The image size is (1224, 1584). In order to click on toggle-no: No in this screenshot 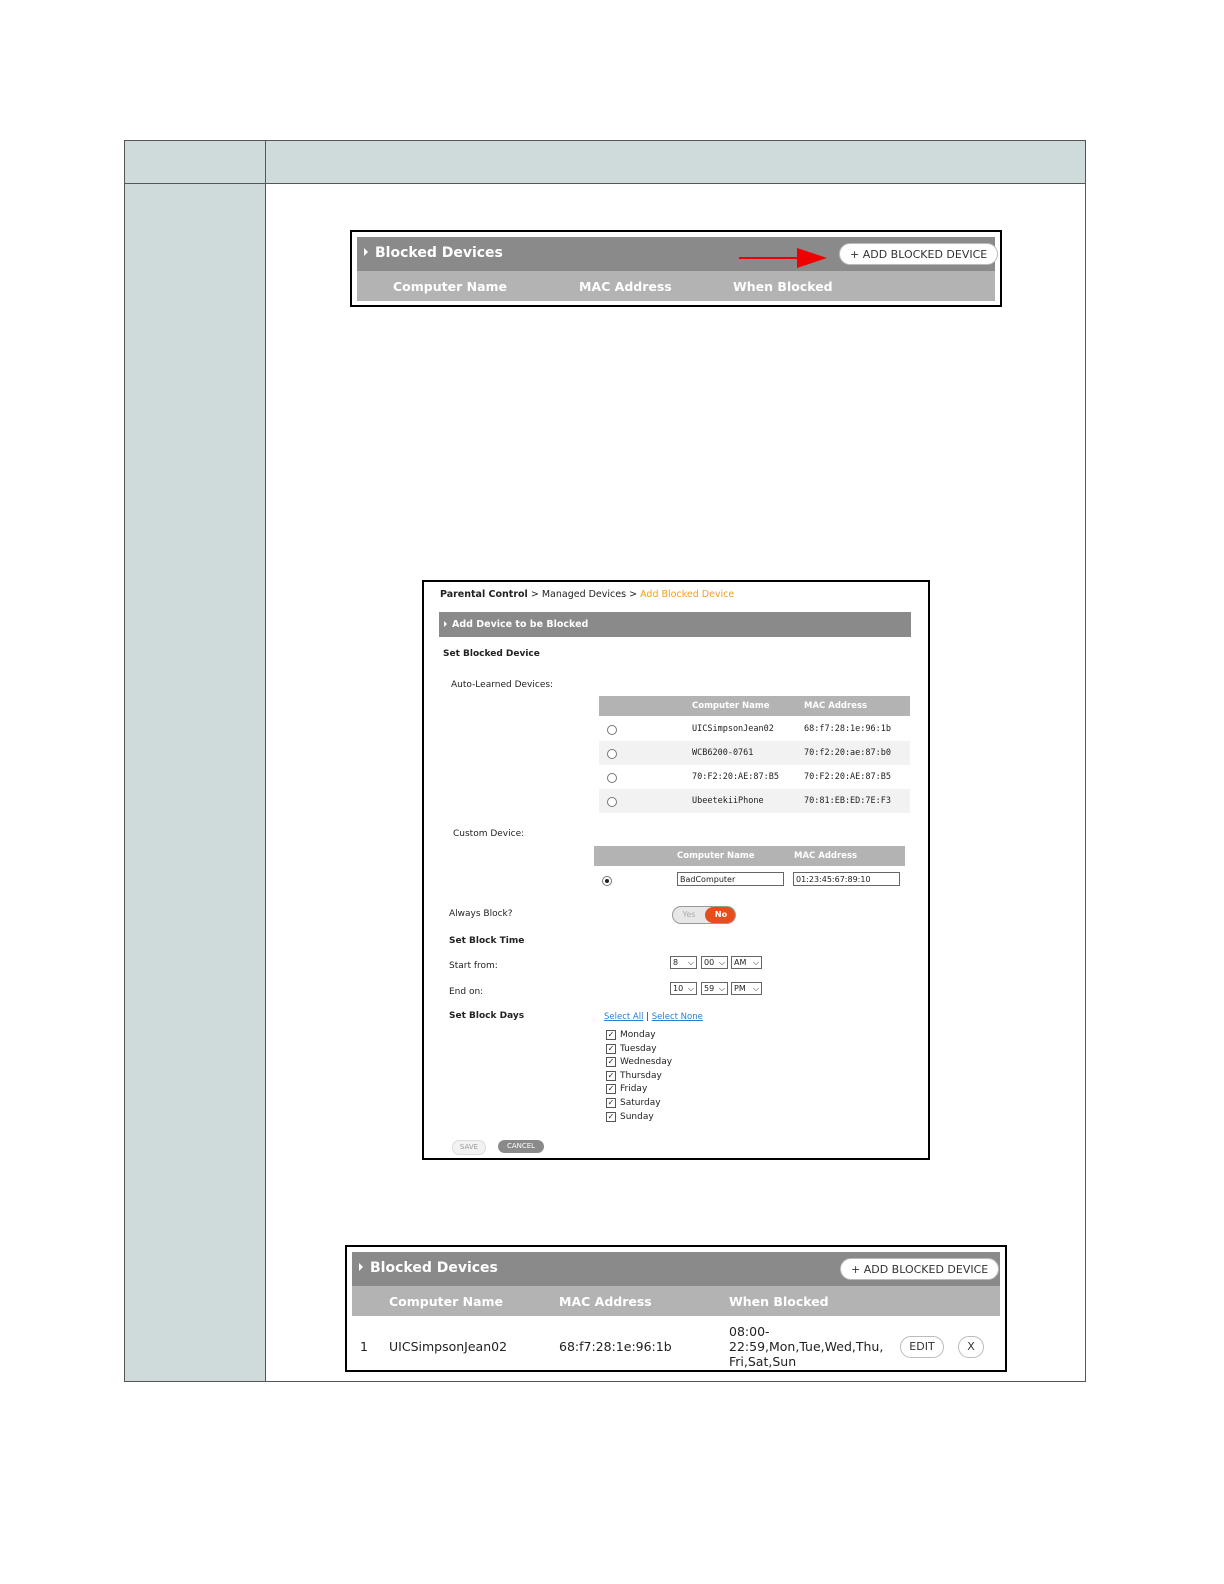, I will do `click(720, 915)`.